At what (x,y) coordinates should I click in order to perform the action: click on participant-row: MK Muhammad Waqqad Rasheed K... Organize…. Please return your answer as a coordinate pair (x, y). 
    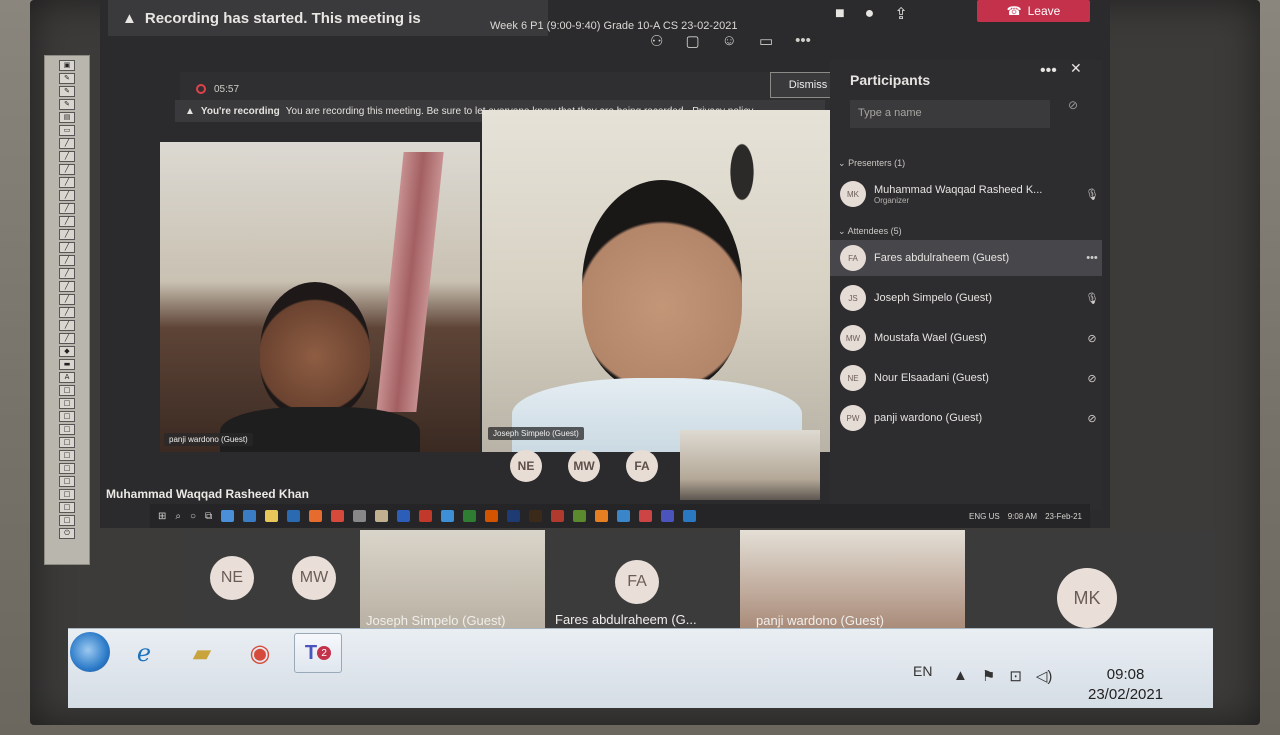
    Looking at the image, I should click on (966, 194).